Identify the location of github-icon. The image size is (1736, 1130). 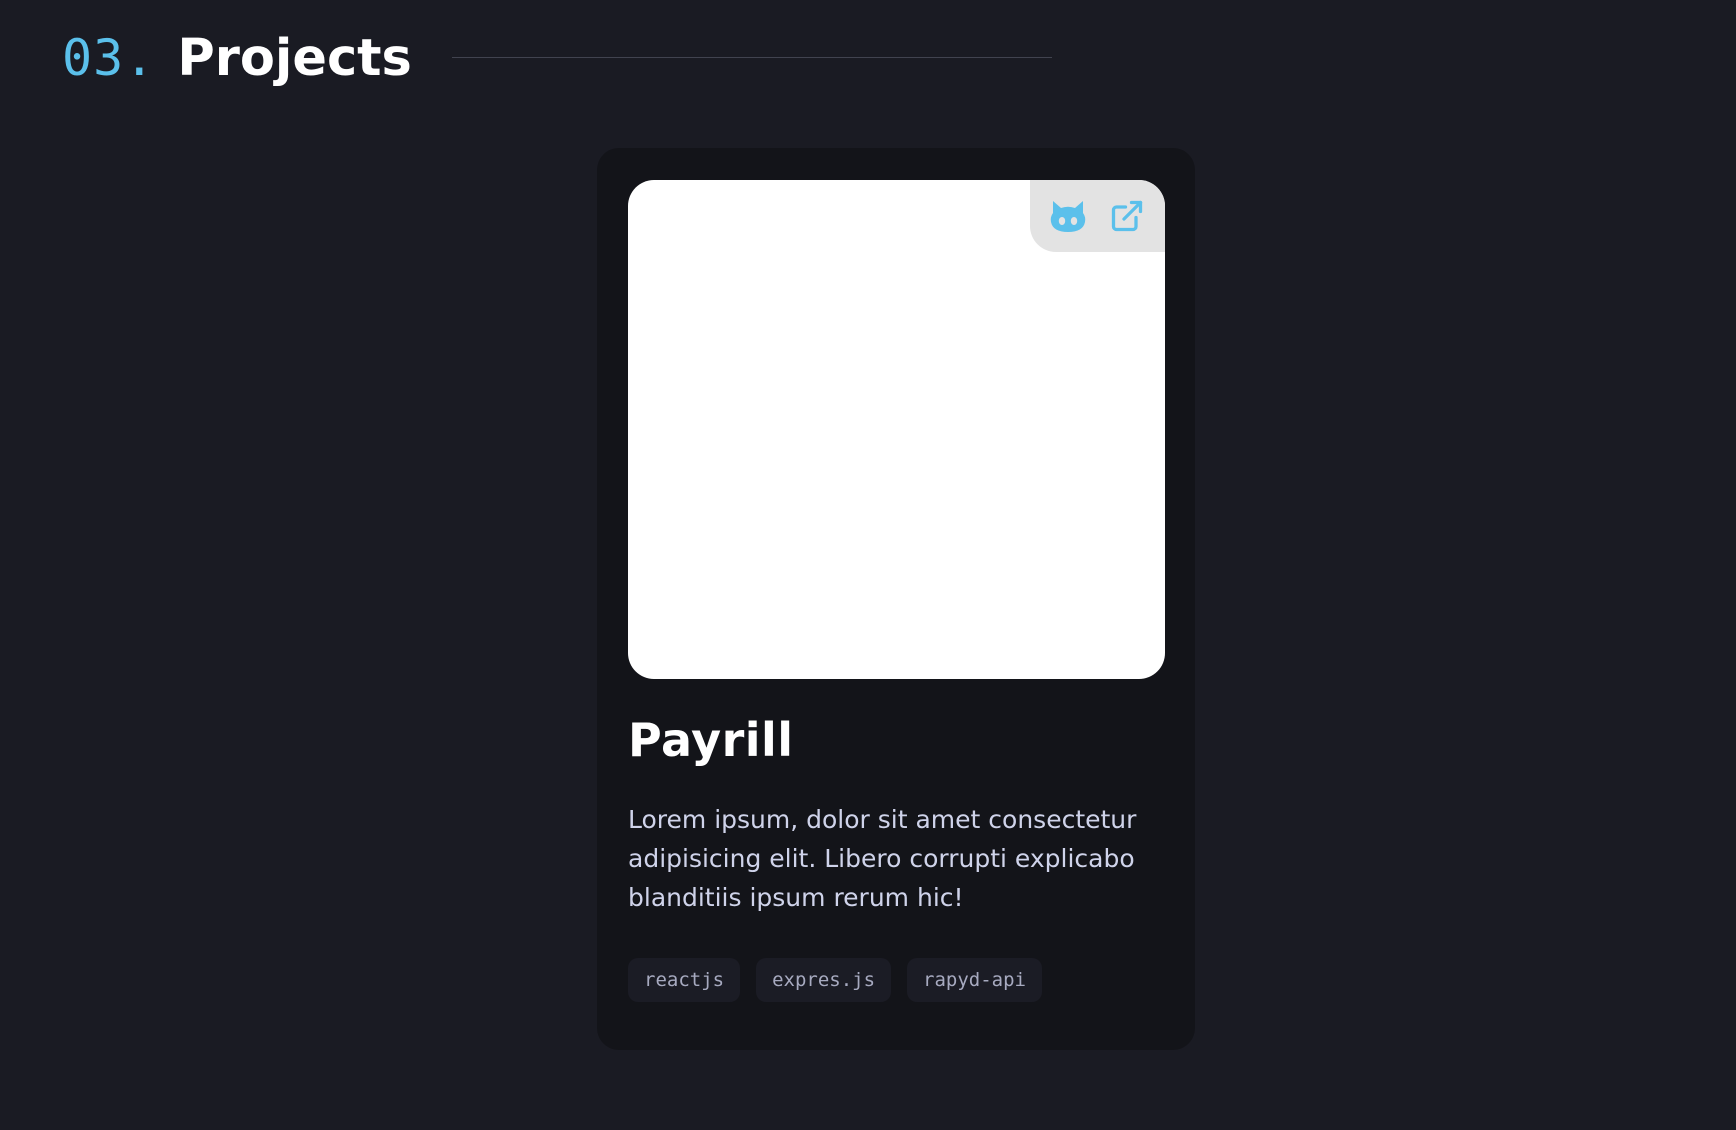
(1067, 216).